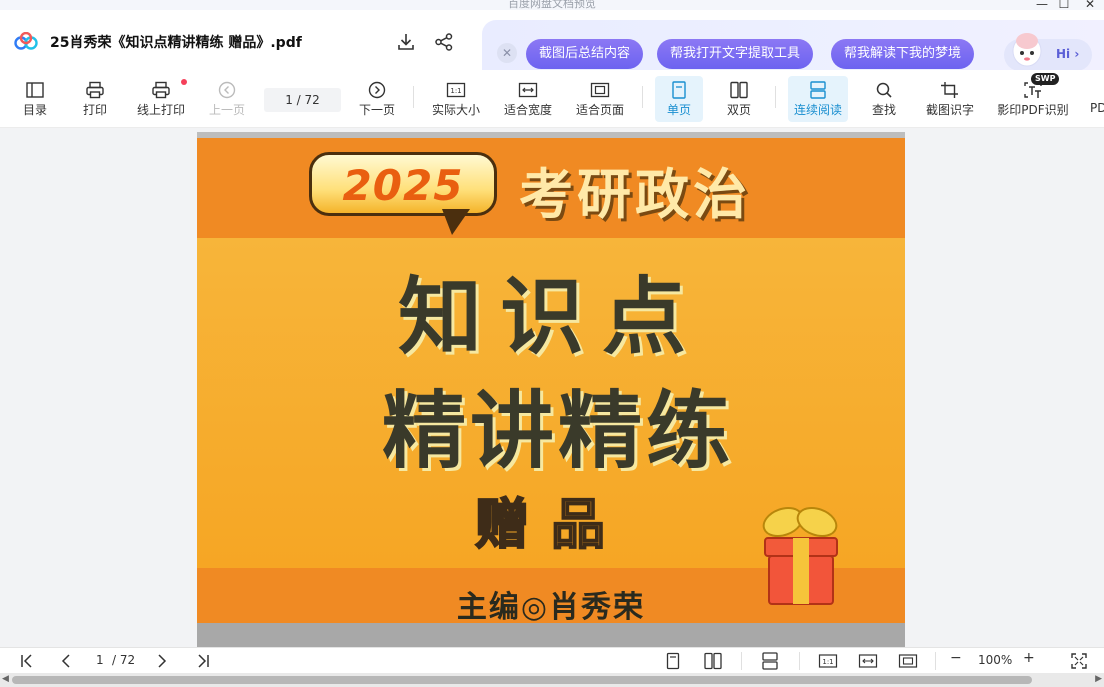  Describe the element at coordinates (552, 660) in the screenshot. I see `bottom-status-bar: 1 / 72 1:1 − 100% +` at that location.